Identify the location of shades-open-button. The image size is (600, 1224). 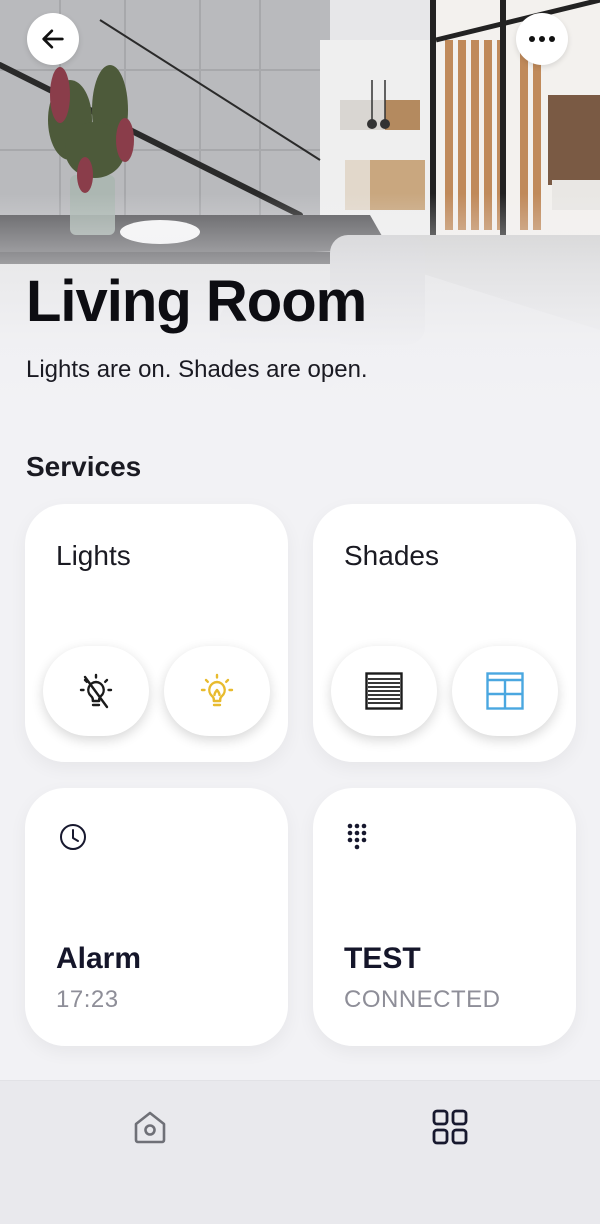
(505, 691).